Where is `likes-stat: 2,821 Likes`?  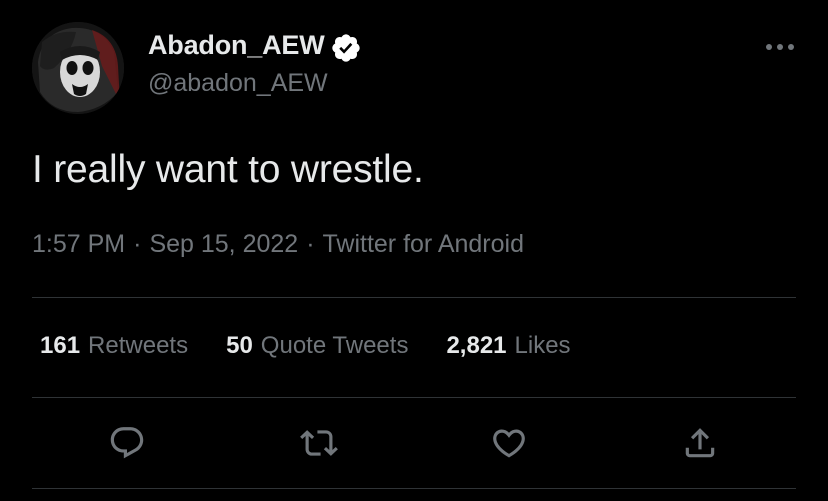 likes-stat: 2,821 Likes is located at coordinates (508, 346).